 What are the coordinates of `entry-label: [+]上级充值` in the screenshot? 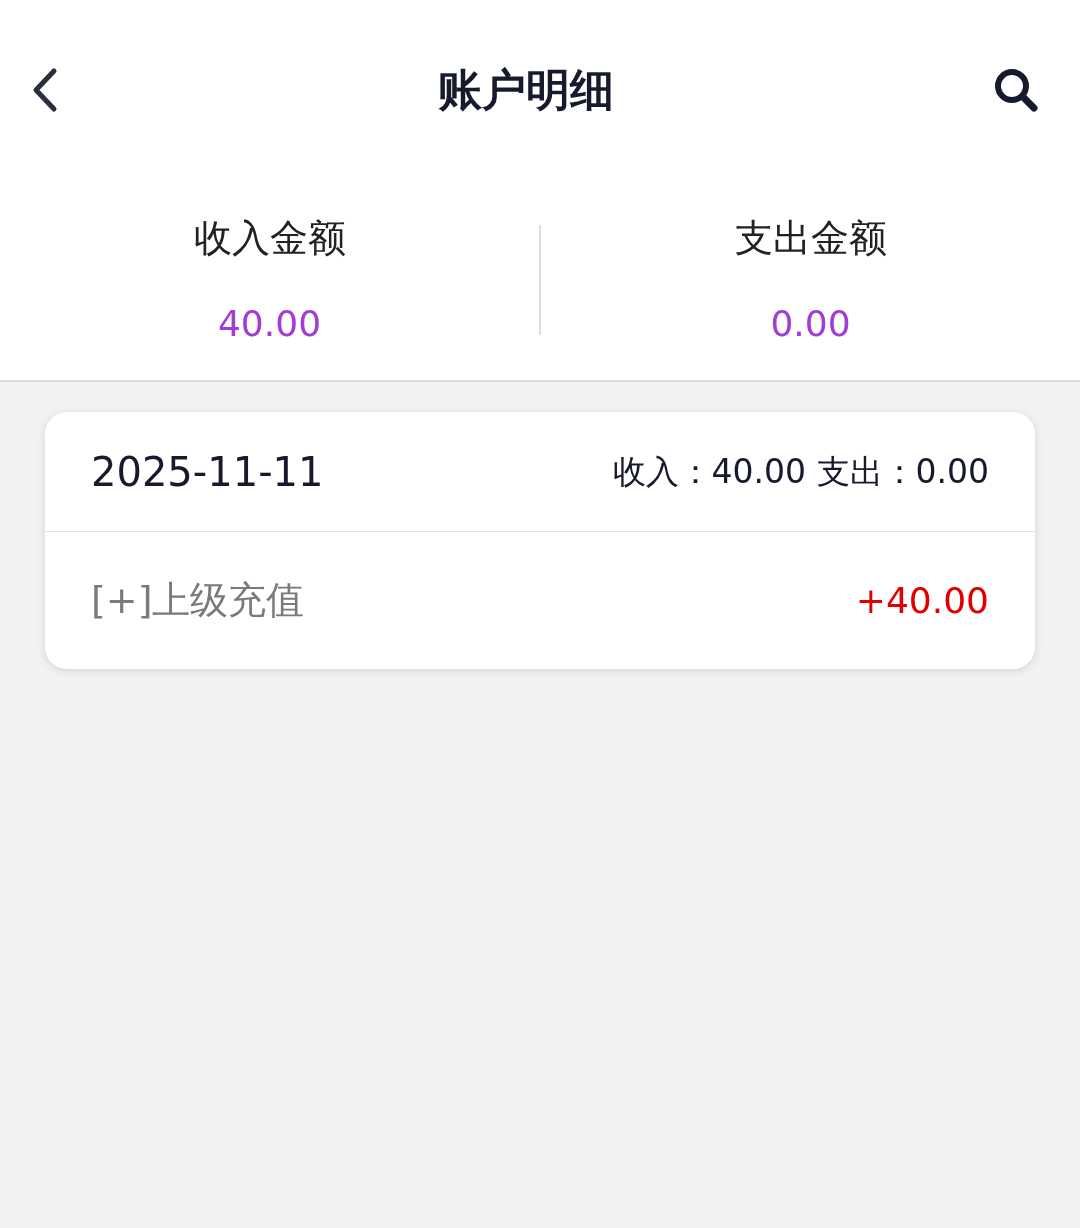 It's located at (198, 600).